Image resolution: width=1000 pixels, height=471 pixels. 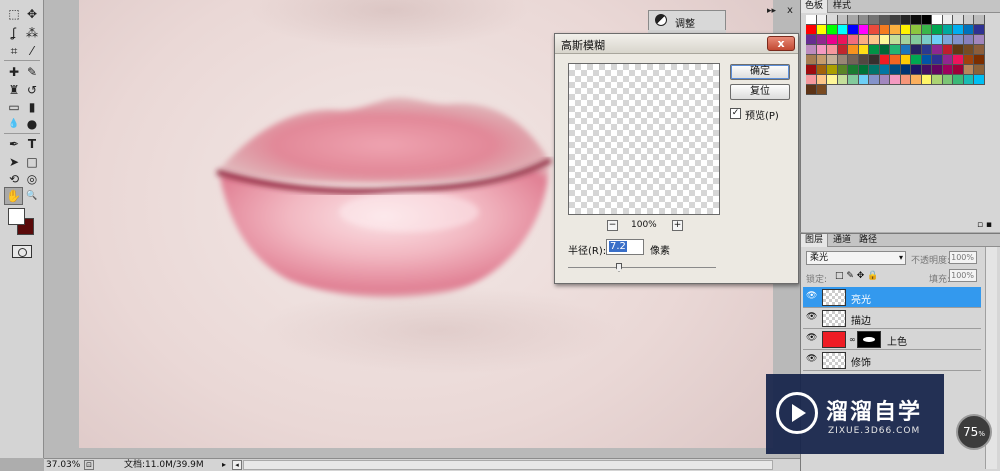 I want to click on tab-paths: 路径, so click(x=868, y=240).